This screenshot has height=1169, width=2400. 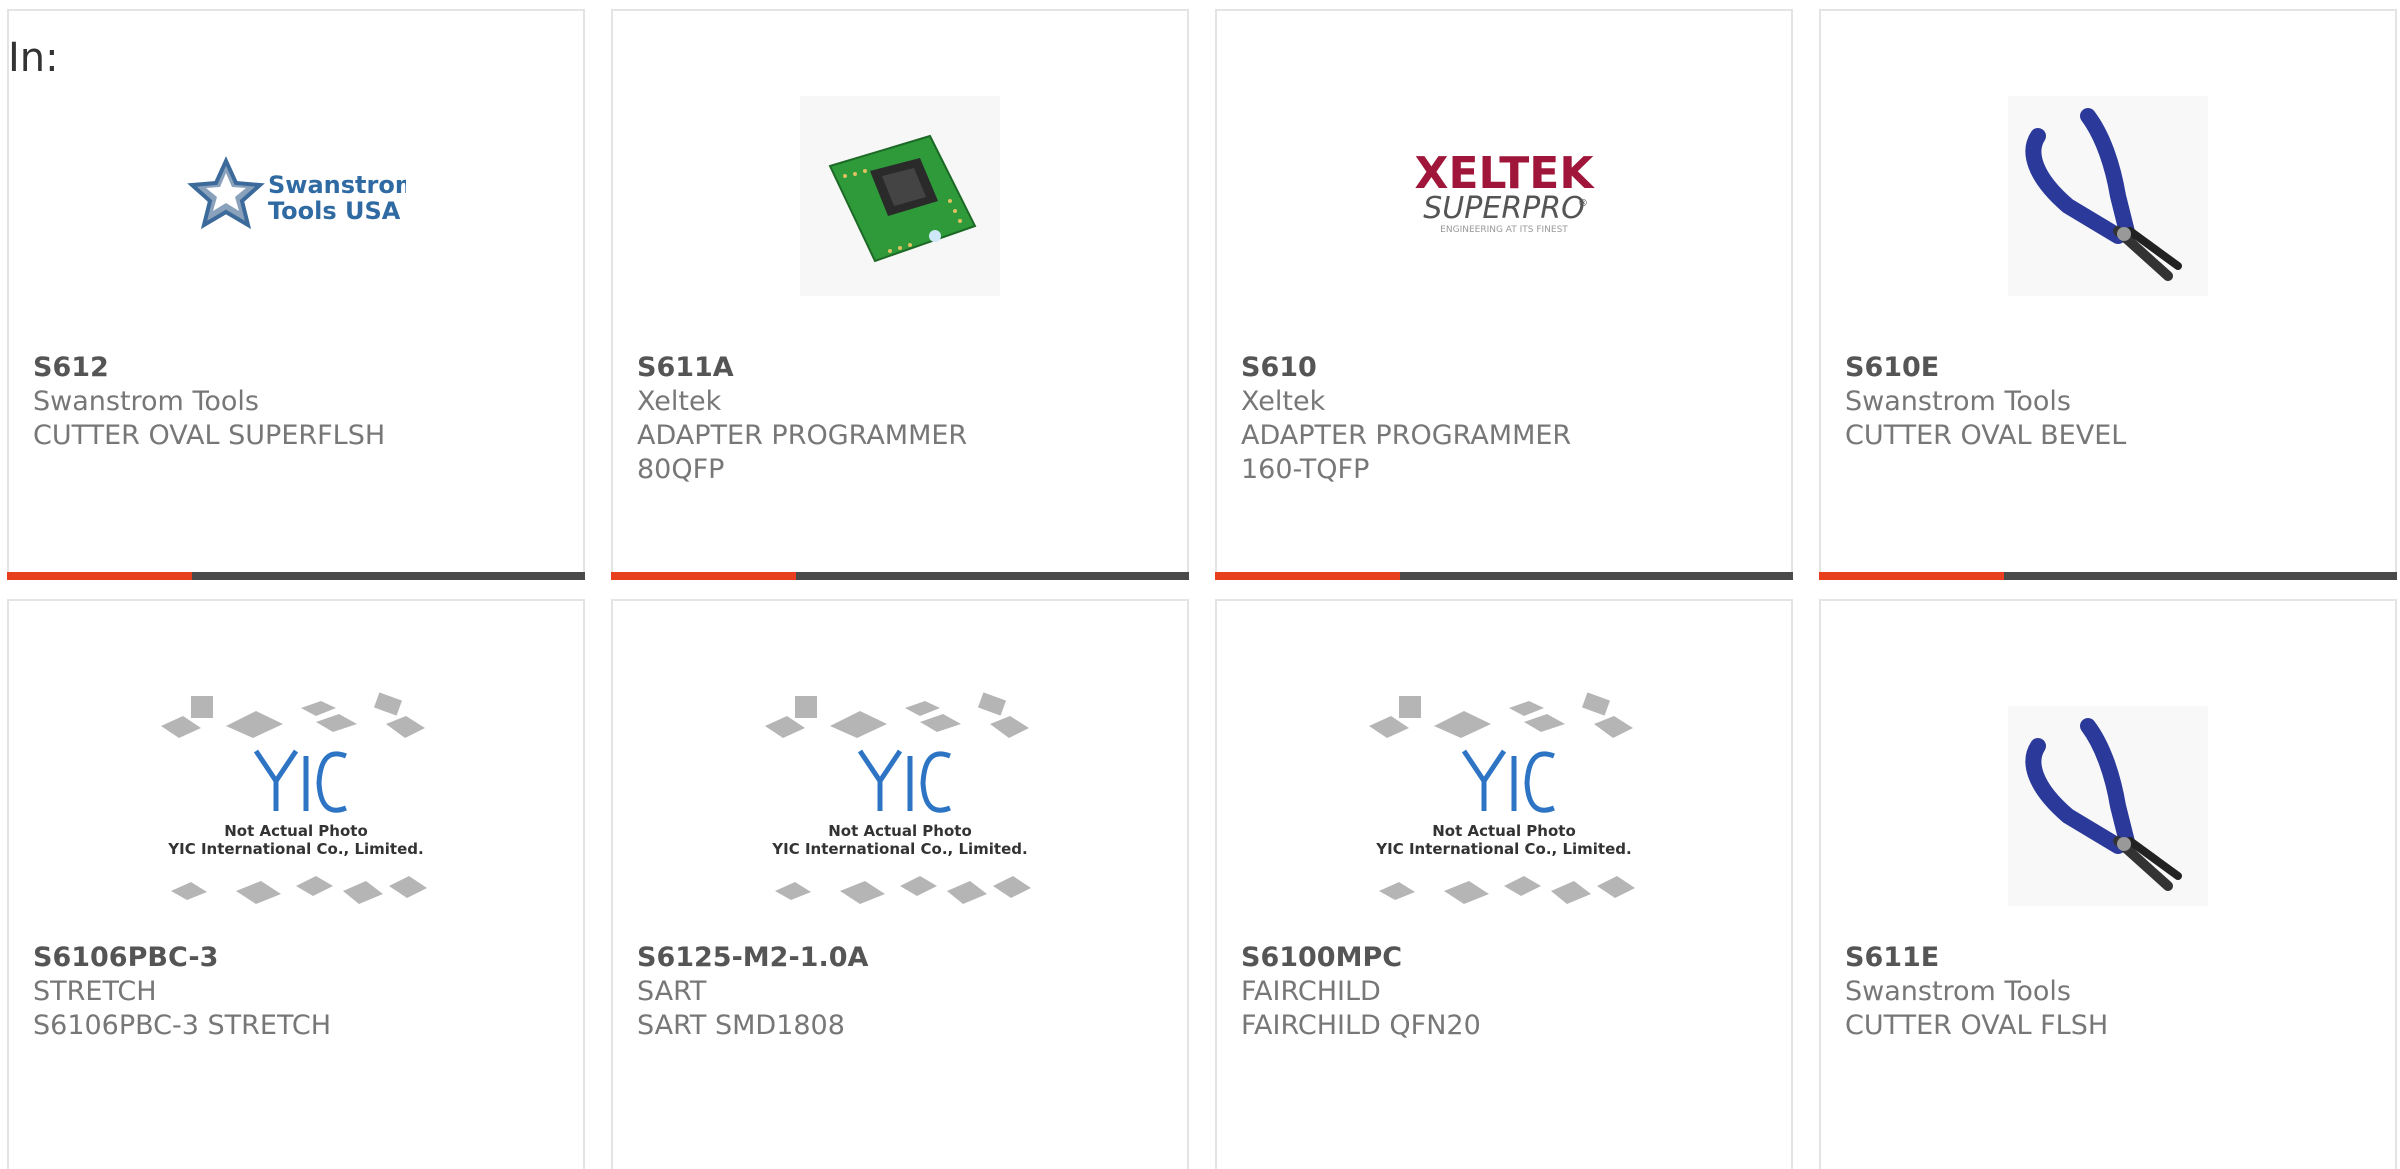 I want to click on product-card: S610E Swanstrom Tools CUTTER OVAL BEVEL, so click(x=2108, y=294).